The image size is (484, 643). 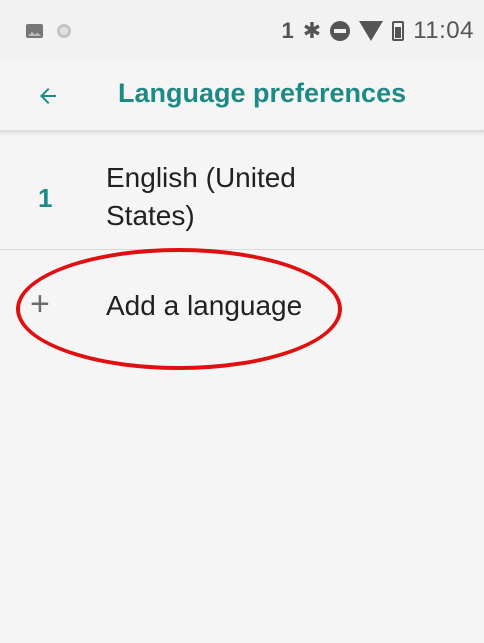 I want to click on arrow-left-icon, so click(x=48, y=96).